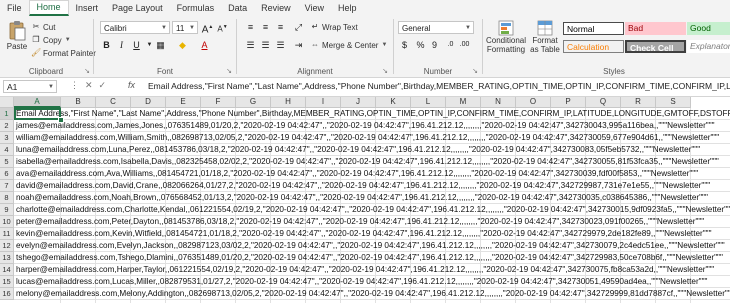 This screenshot has height=303, width=730. What do you see at coordinates (434, 45) in the screenshot?
I see `comma-style-button: 9` at bounding box center [434, 45].